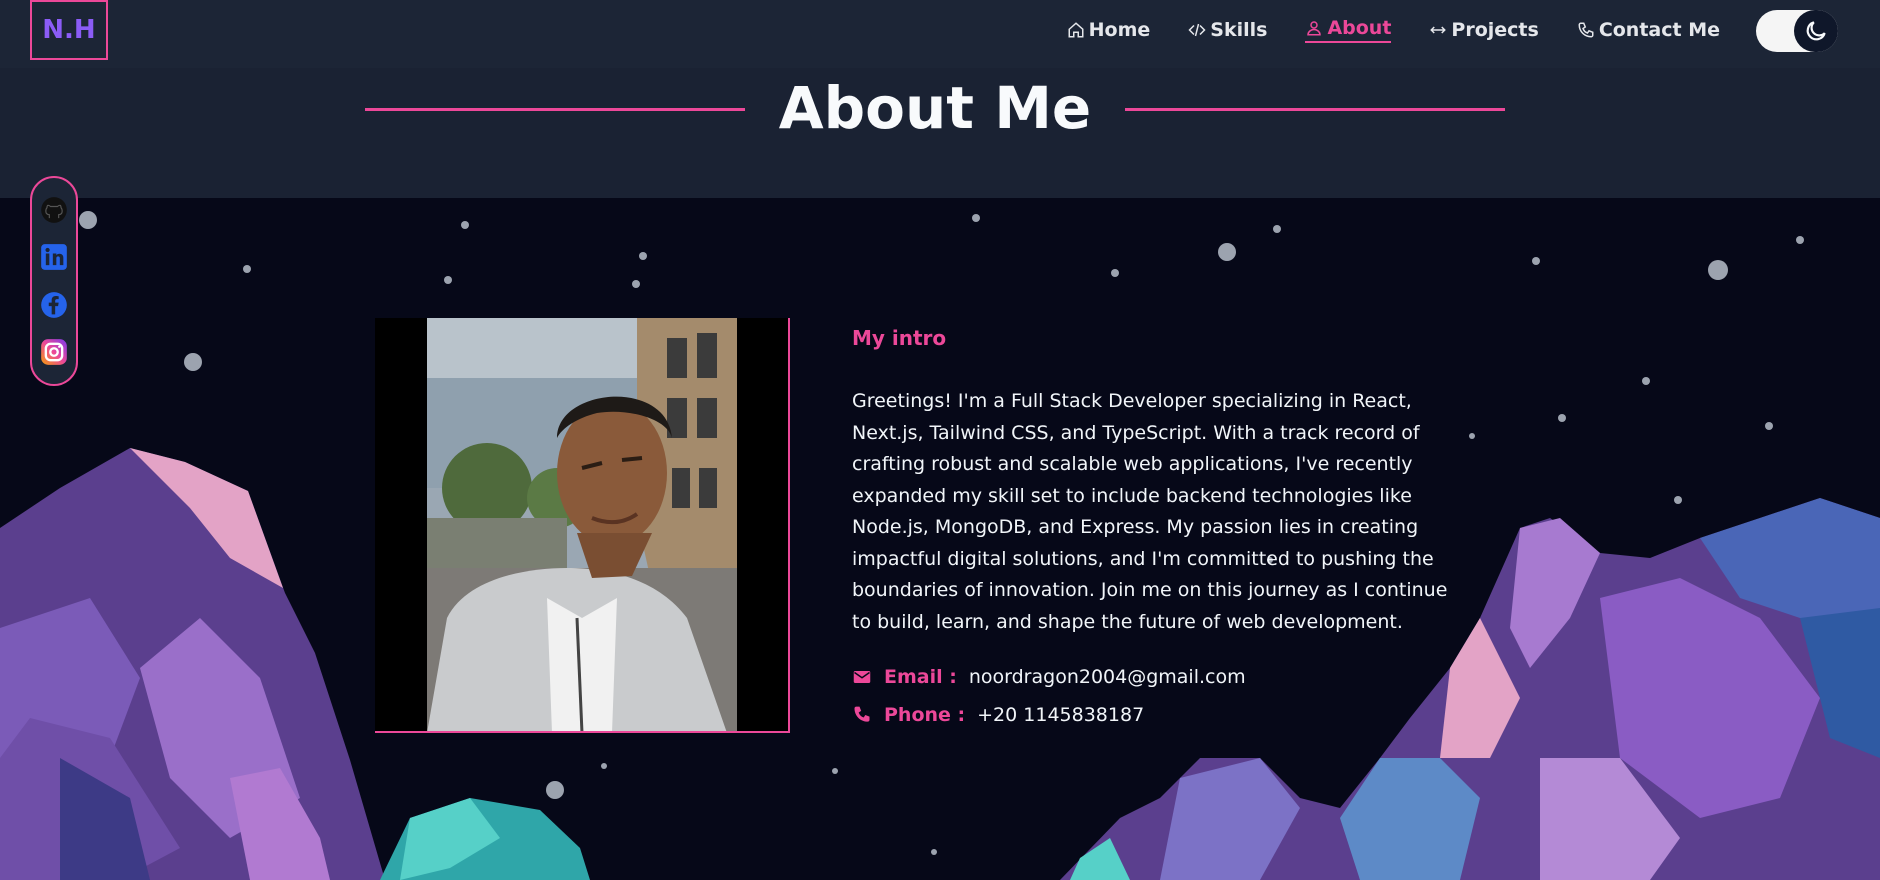 This screenshot has height=880, width=1880. I want to click on nav-about: About, so click(1348, 30).